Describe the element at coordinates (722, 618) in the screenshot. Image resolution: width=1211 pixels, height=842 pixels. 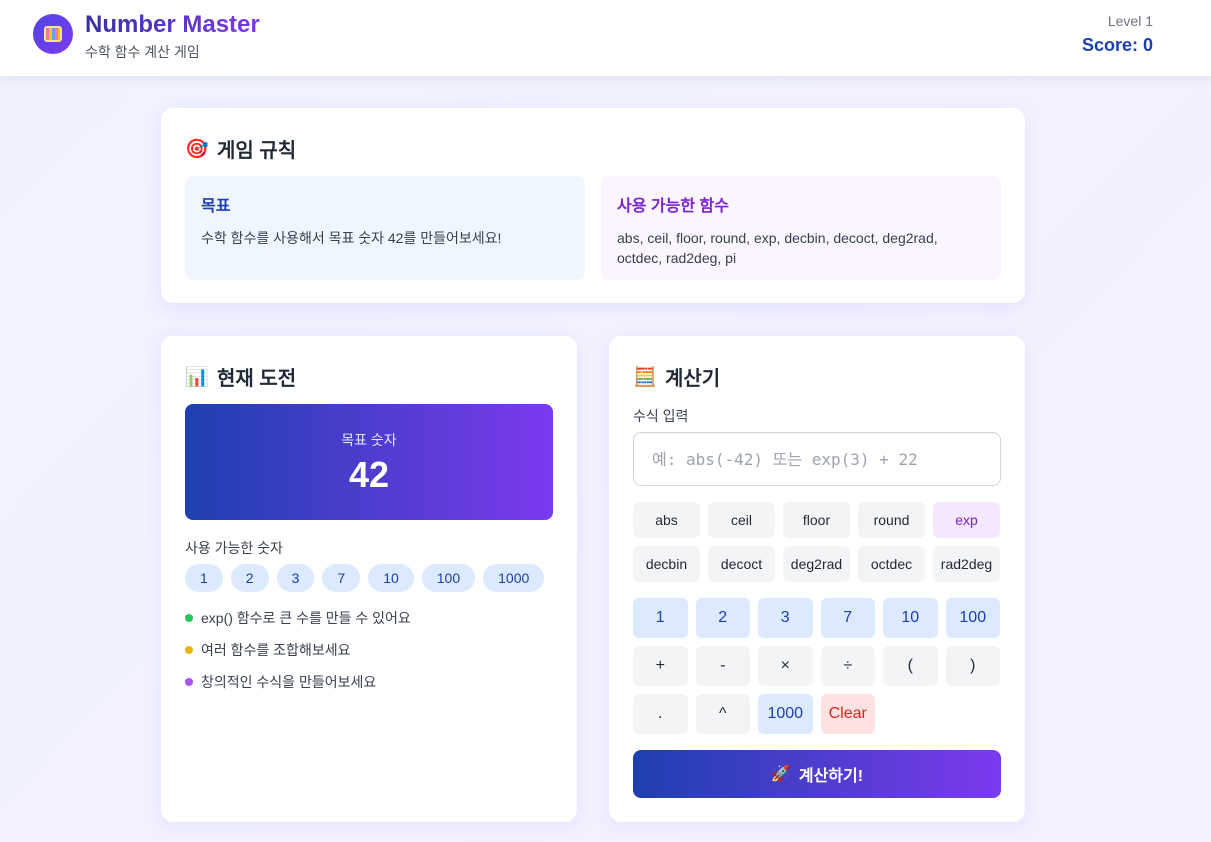
I see `number-key: 2` at that location.